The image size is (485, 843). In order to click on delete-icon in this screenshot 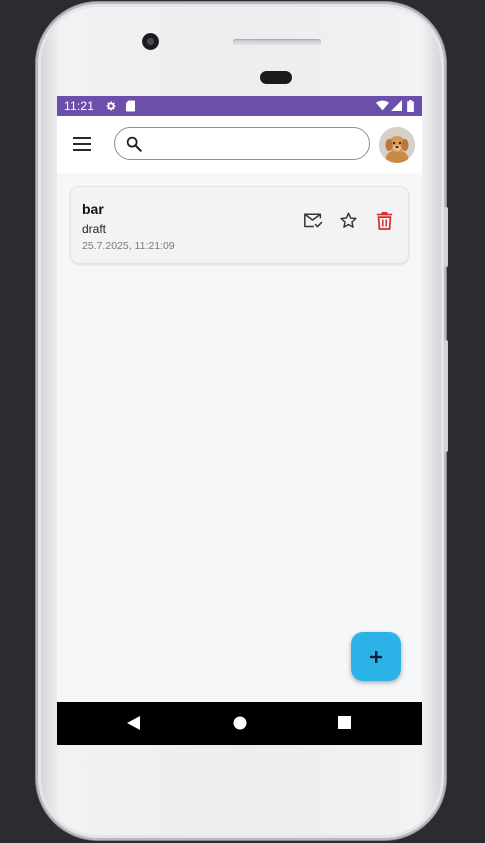, I will do `click(384, 220)`.